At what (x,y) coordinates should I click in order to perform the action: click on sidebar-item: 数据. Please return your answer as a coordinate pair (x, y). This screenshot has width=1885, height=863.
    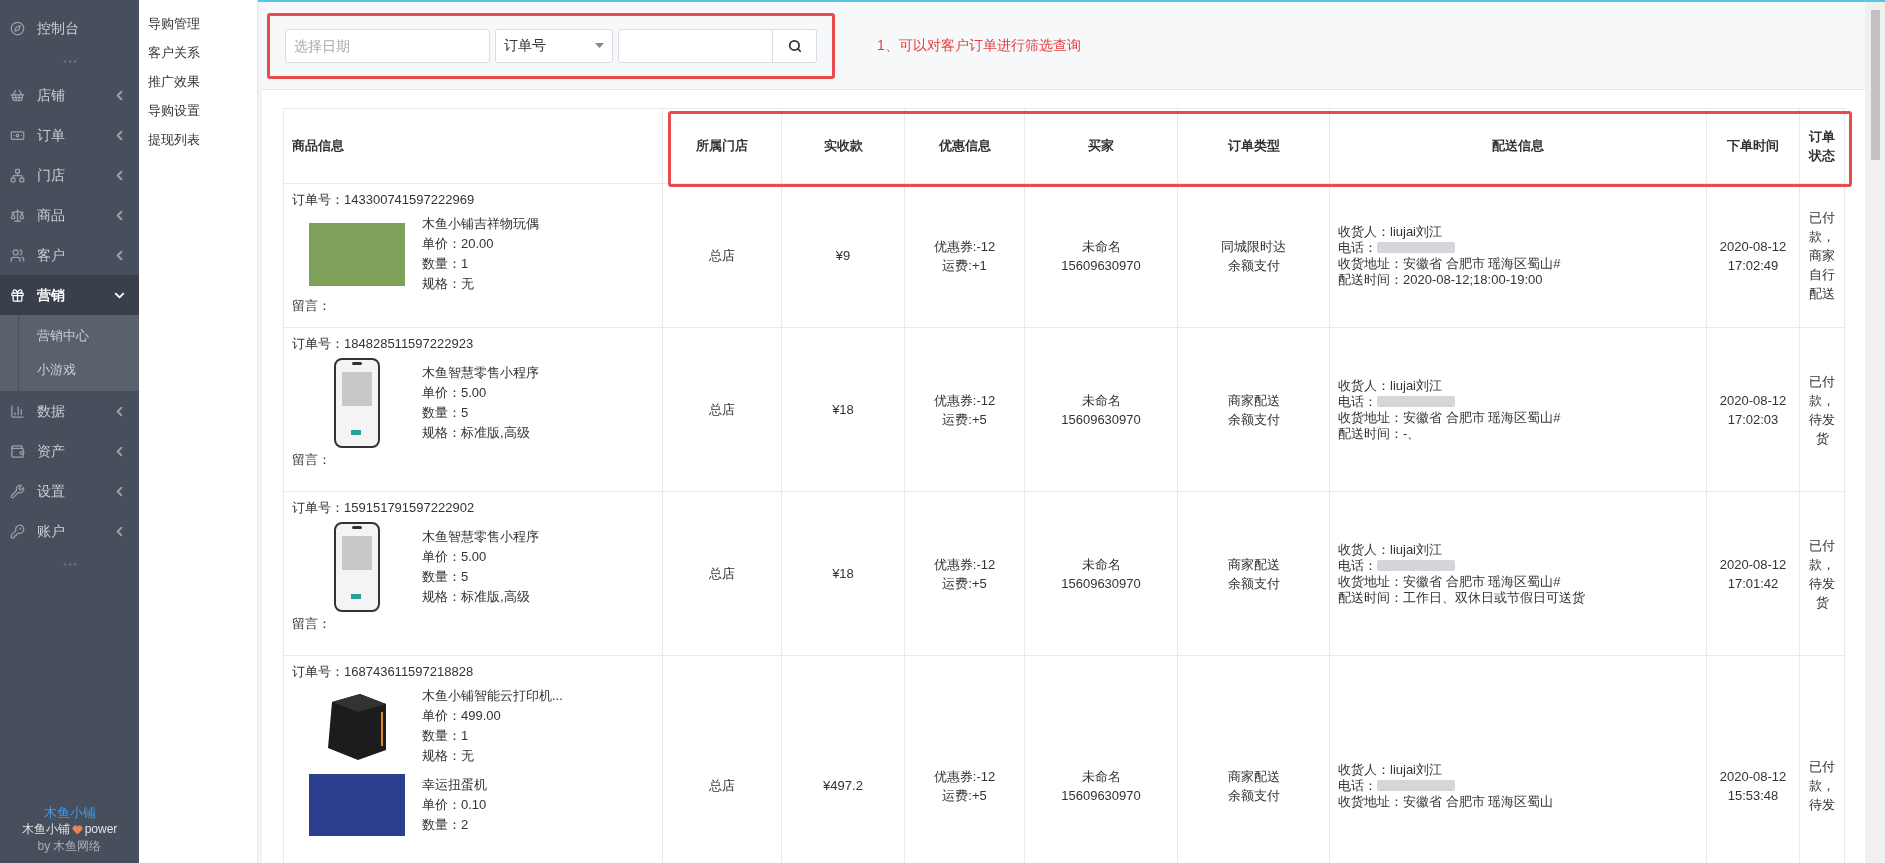
    Looking at the image, I should click on (69, 411).